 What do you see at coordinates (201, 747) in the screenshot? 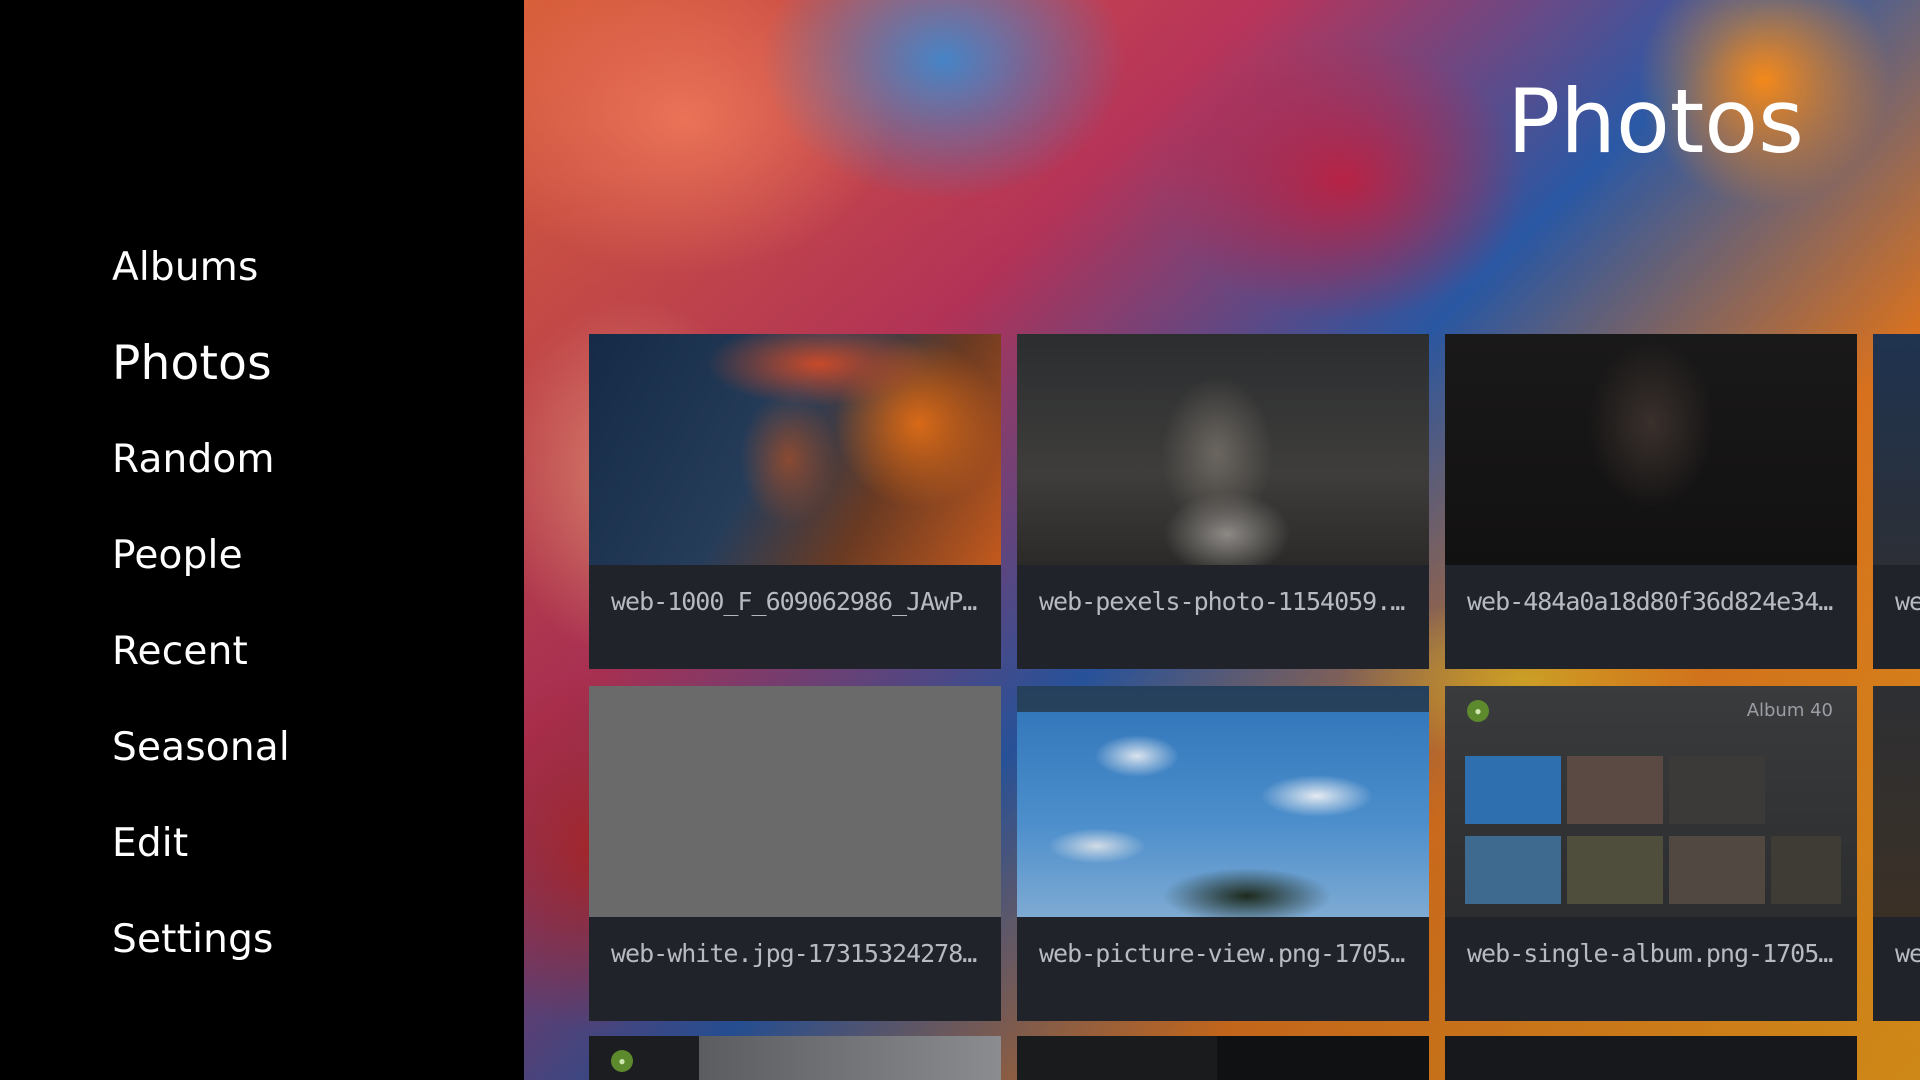
I see `nav-item-seasonal: Seasonal` at bounding box center [201, 747].